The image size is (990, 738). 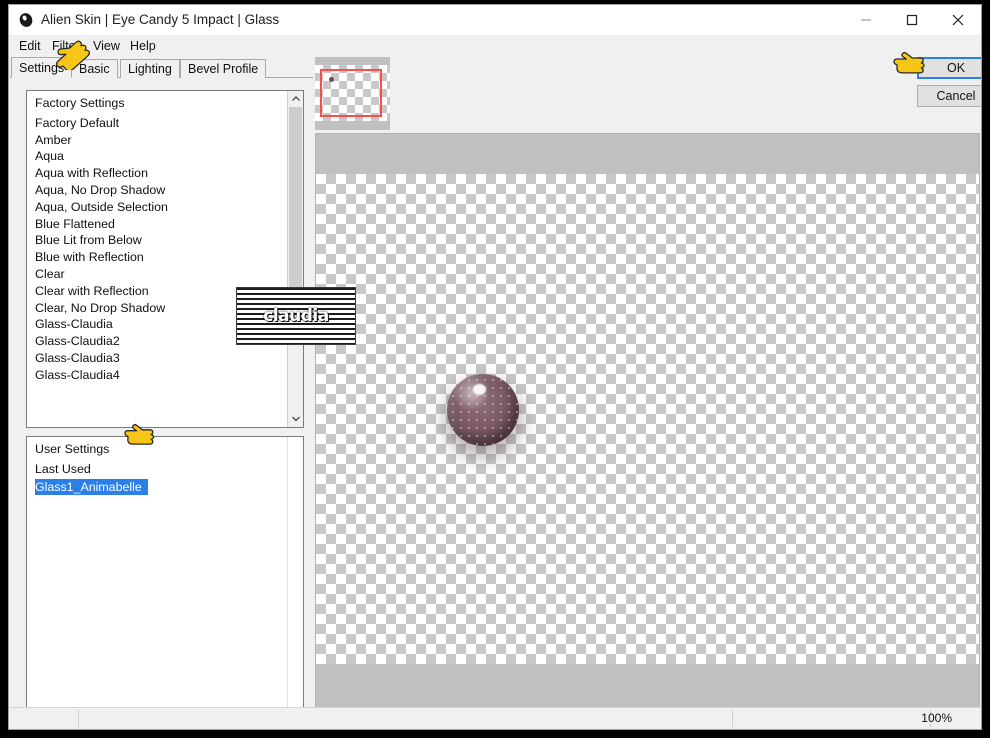 I want to click on alien-skin-icon, so click(x=26, y=20).